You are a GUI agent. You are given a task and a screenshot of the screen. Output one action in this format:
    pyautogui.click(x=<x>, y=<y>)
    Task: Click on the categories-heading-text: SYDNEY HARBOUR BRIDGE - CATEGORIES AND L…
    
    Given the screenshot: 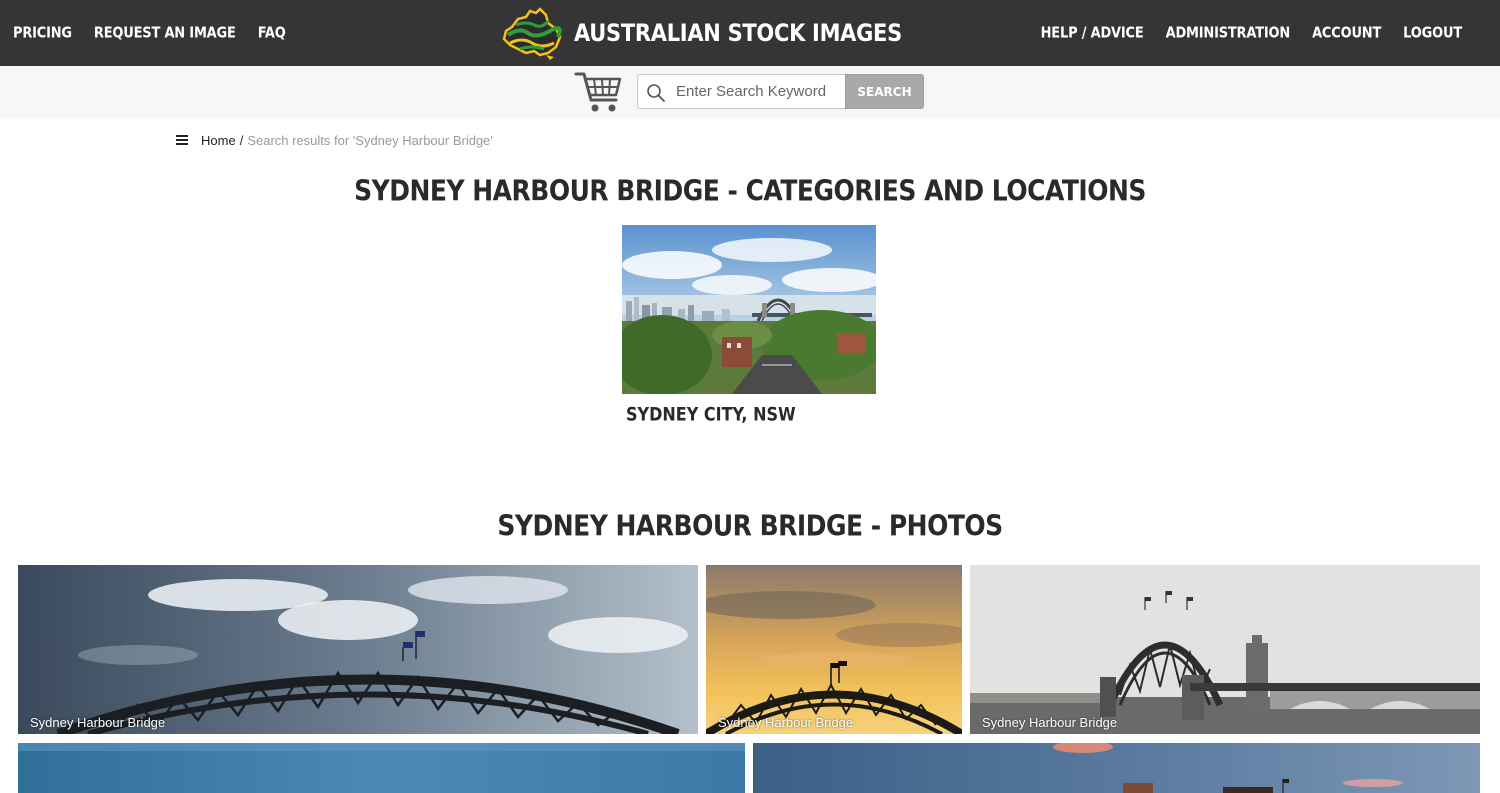 What is the action you would take?
    pyautogui.click(x=750, y=190)
    